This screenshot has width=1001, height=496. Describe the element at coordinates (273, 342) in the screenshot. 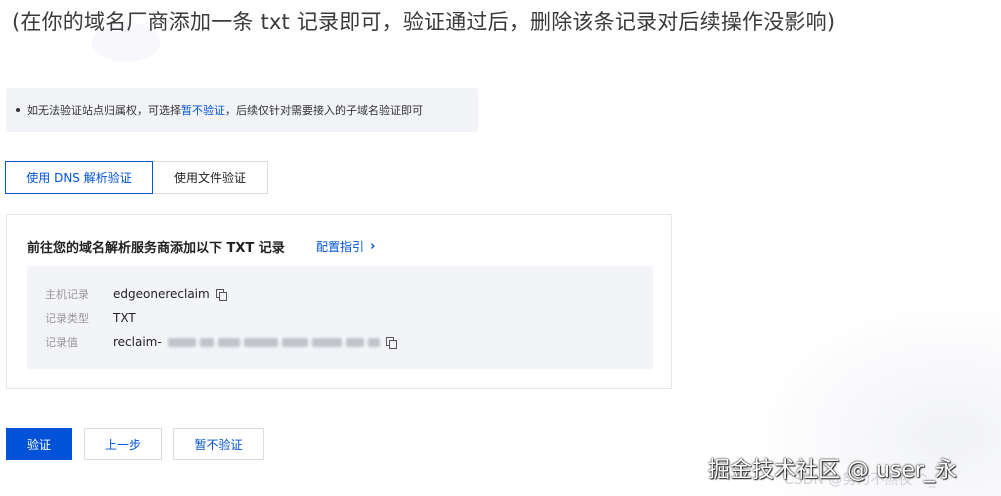

I see `obscured-value` at that location.